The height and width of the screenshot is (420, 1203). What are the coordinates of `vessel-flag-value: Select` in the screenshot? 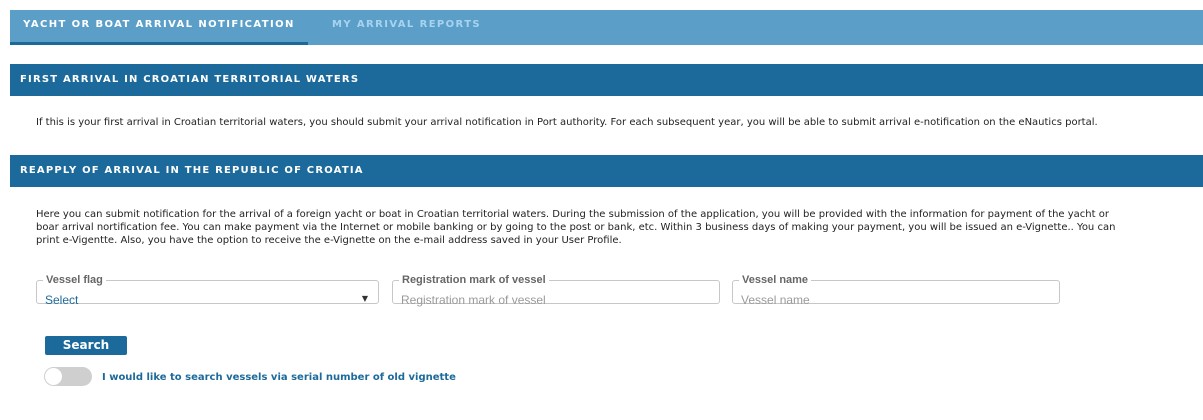 It's located at (62, 300).